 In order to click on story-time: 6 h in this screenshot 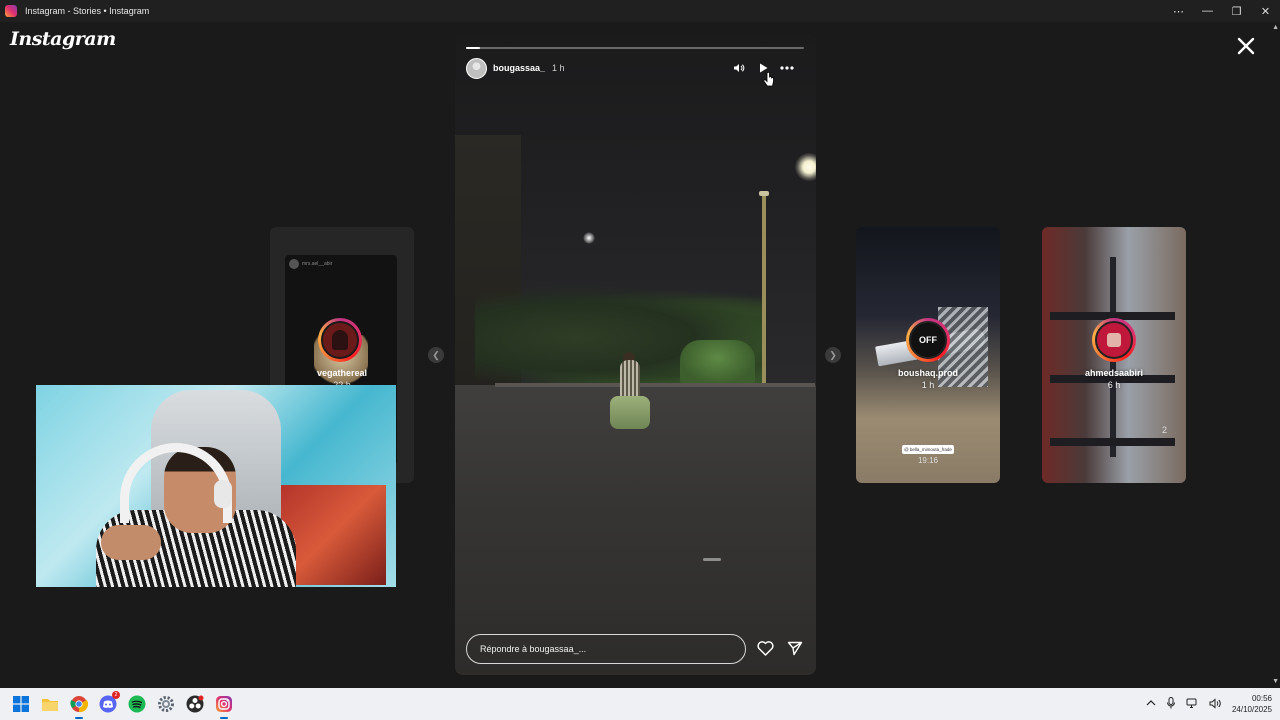, I will do `click(1114, 385)`.